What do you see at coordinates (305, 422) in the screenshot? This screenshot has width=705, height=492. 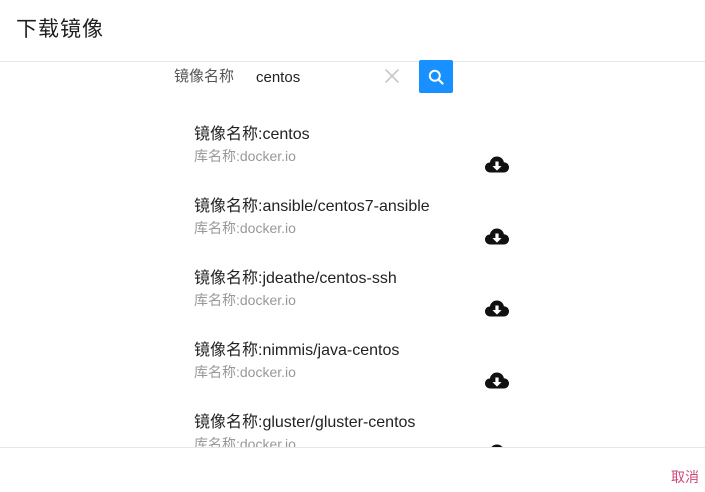 I see `image-name: 镜像名称:gluster/gluster-centos` at bounding box center [305, 422].